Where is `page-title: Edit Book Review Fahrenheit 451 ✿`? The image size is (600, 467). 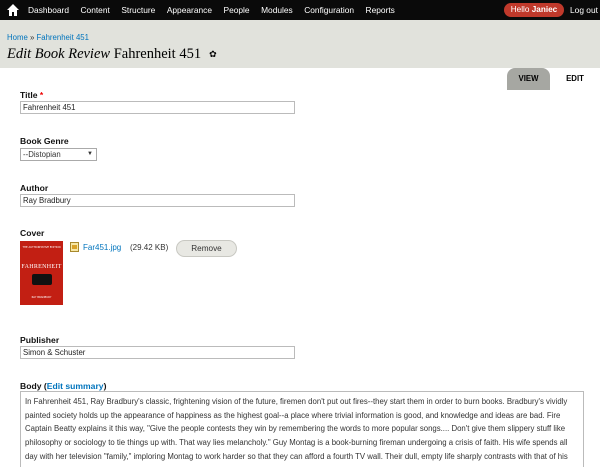 page-title: Edit Book Review Fahrenheit 451 ✿ is located at coordinates (112, 54).